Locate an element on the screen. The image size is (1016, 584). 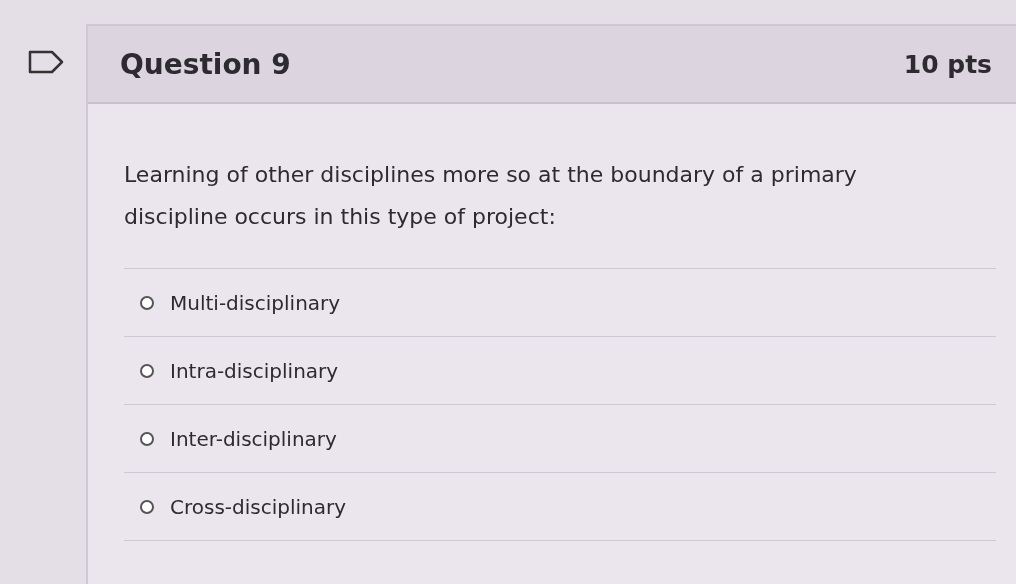
answer-option: Inter-disciplinary is located at coordinates (560, 439).